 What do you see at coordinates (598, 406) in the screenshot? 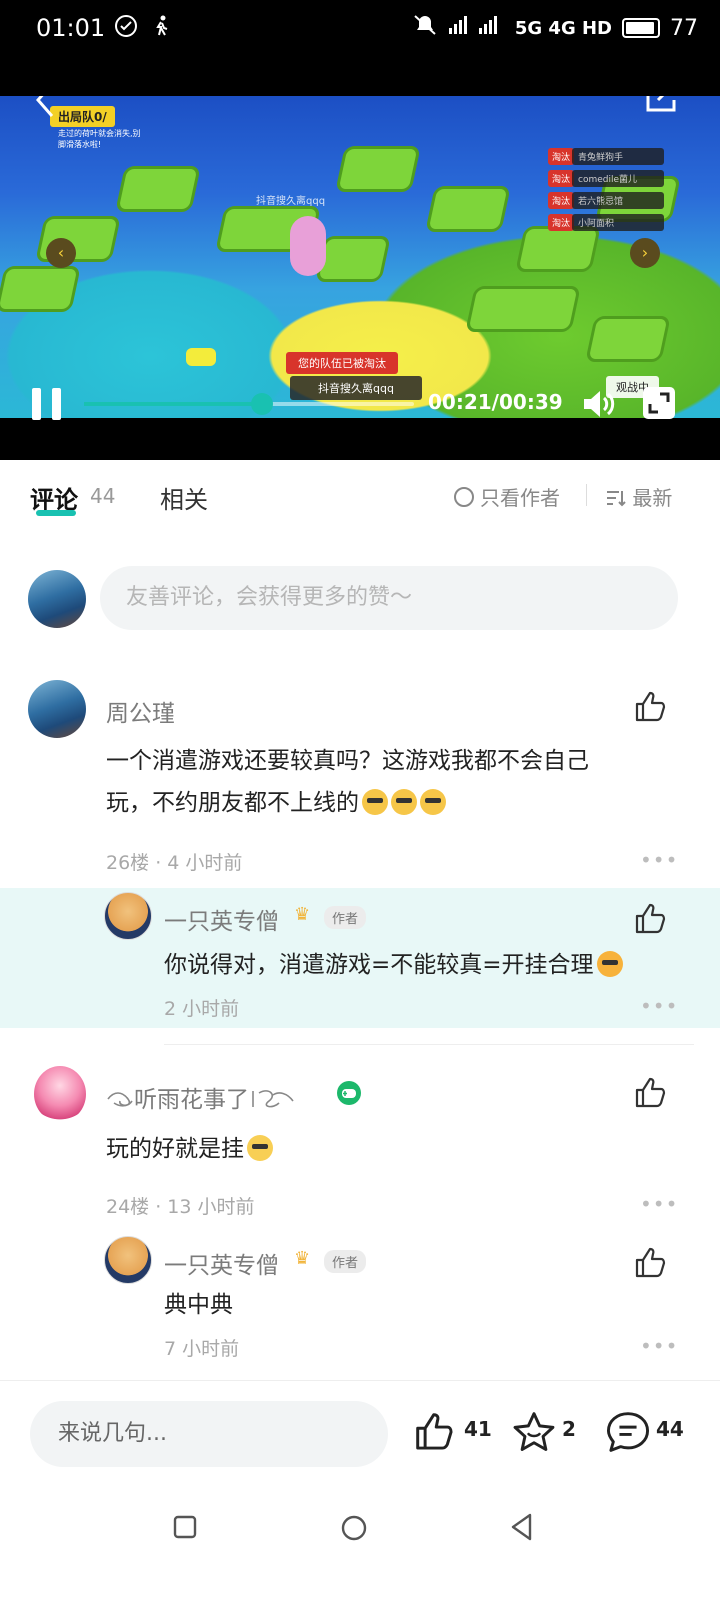
I see `volume-icon` at bounding box center [598, 406].